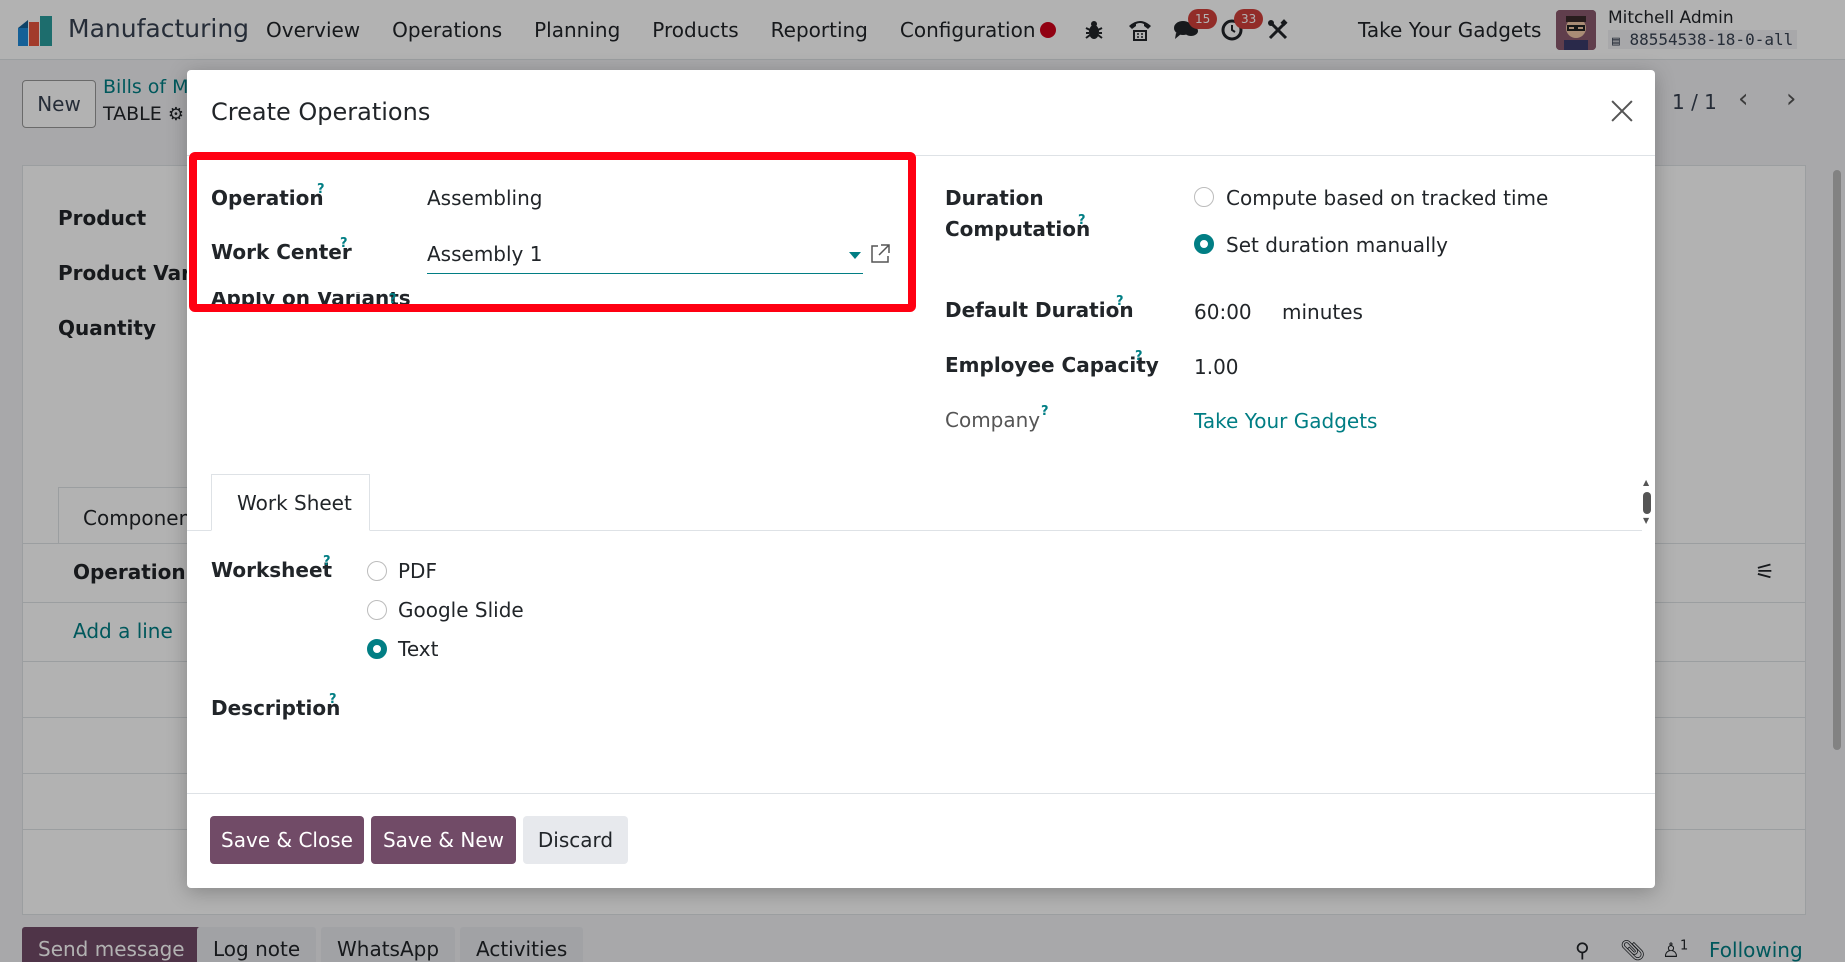 The height and width of the screenshot is (962, 1845). Describe the element at coordinates (1387, 198) in the screenshot. I see `compute-tracked-time-label: Compute based on tracked time` at that location.